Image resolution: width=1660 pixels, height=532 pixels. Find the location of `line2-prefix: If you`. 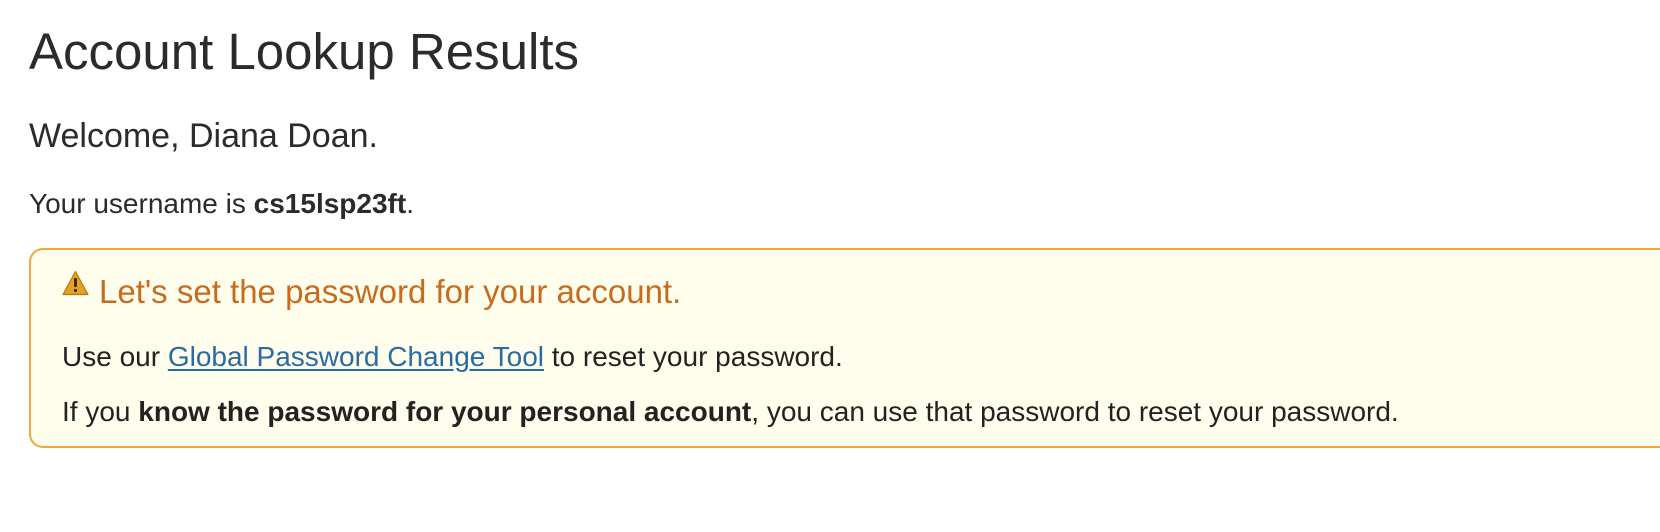

line2-prefix: If you is located at coordinates (100, 411).